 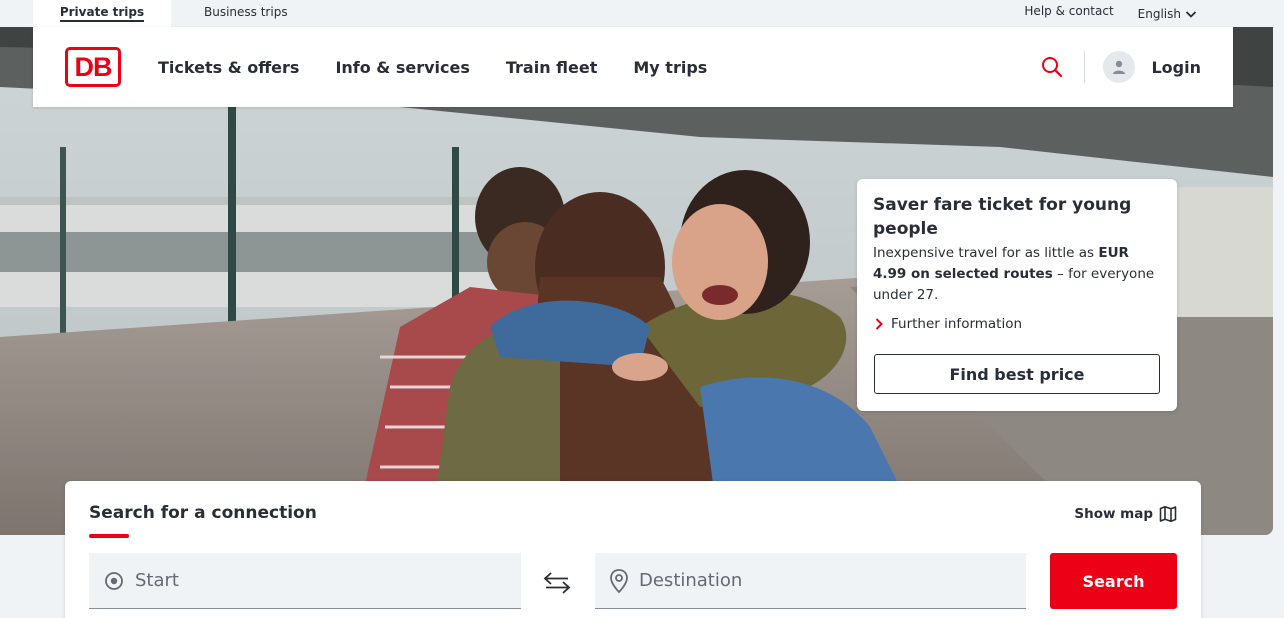 I want to click on swap-arrows-icon, so click(x=557, y=583).